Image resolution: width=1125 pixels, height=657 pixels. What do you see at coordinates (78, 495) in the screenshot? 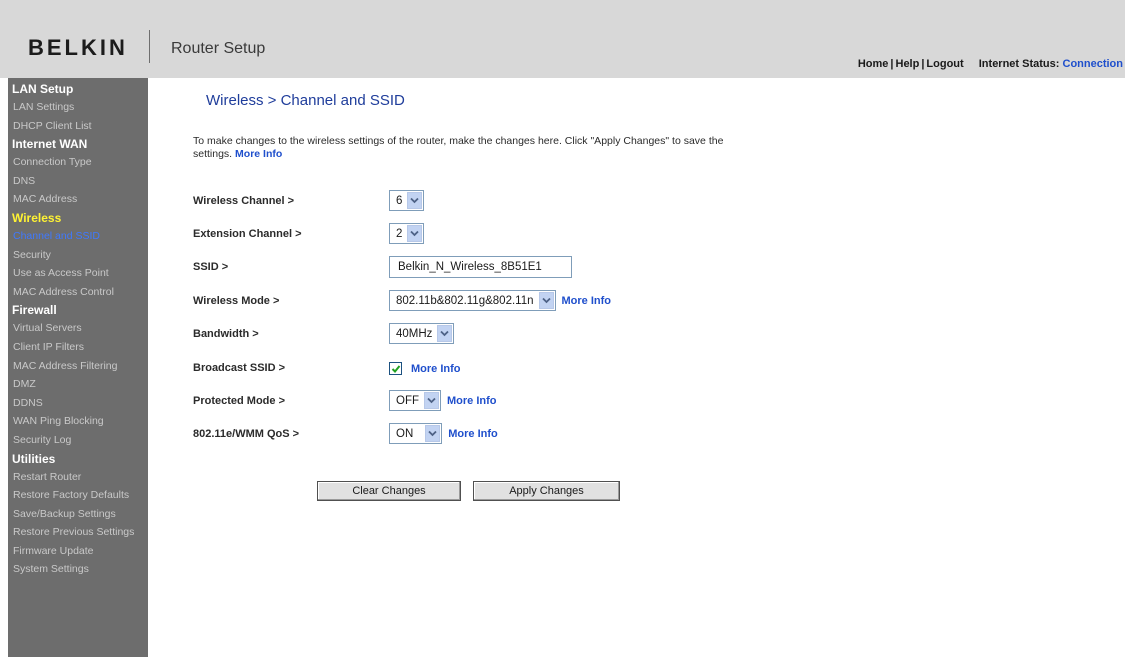
I see `sidebar-item-restore-factory-defaults: Restore Factory Defaults` at bounding box center [78, 495].